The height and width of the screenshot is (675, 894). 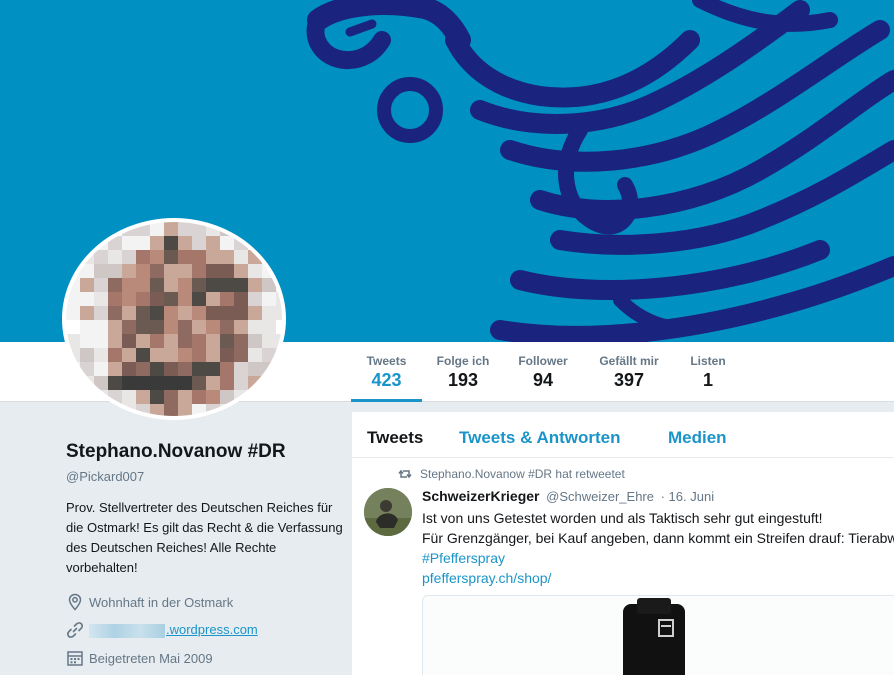 I want to click on tab-tweets: Tweets, so click(x=395, y=438).